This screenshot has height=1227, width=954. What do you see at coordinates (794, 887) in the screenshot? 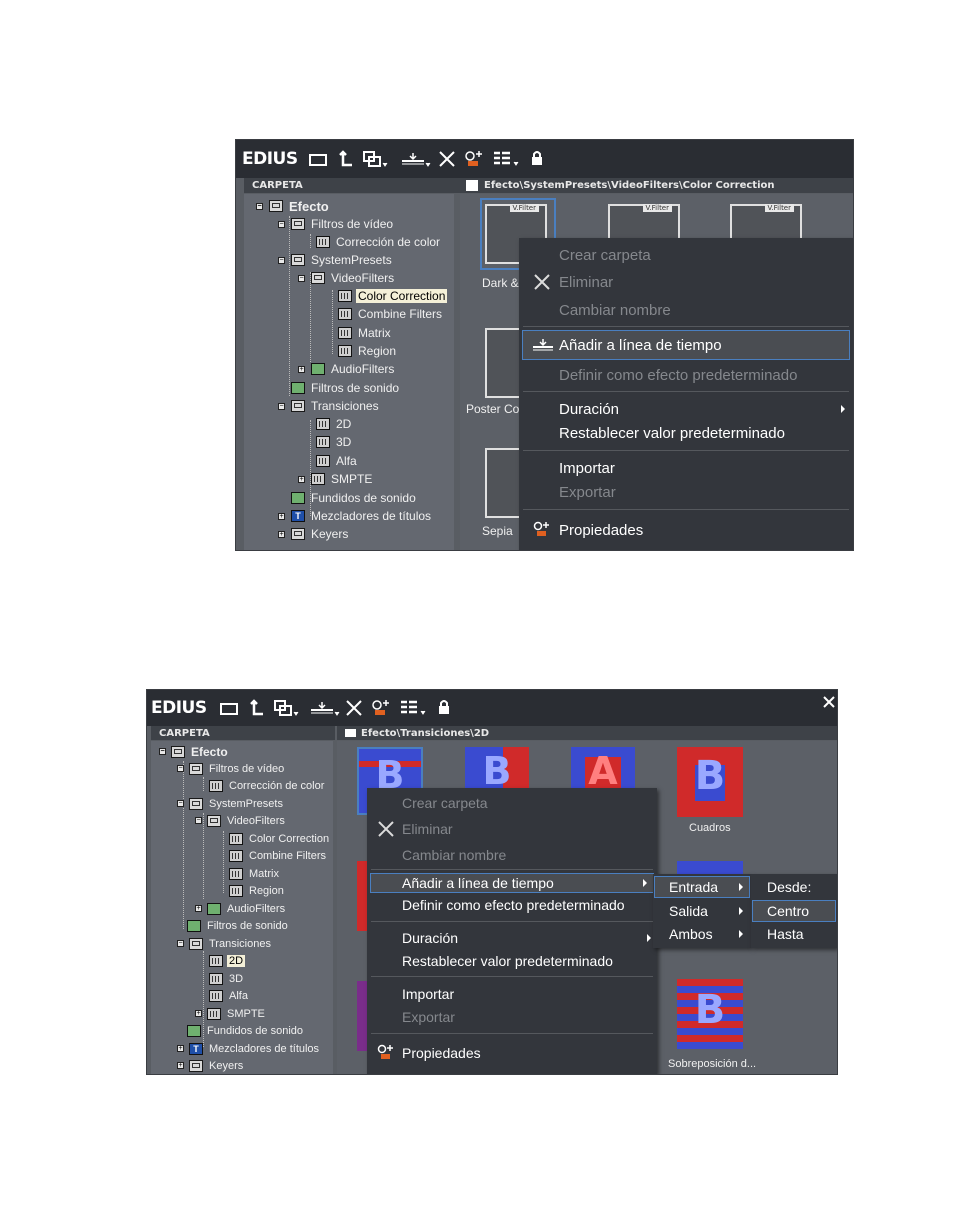
I see `menu-item-desde: Desde:` at bounding box center [794, 887].